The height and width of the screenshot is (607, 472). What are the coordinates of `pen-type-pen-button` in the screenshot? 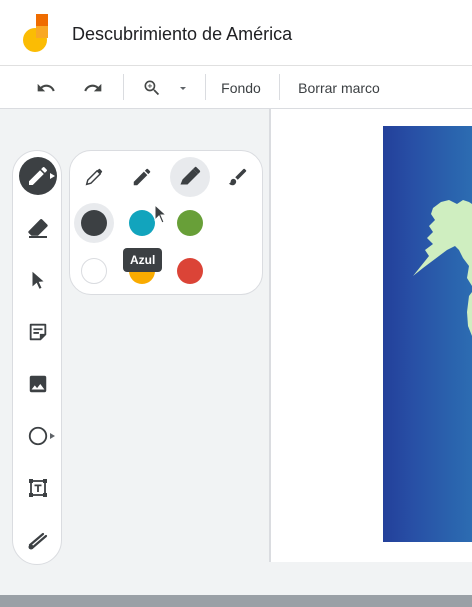 It's located at (94, 177).